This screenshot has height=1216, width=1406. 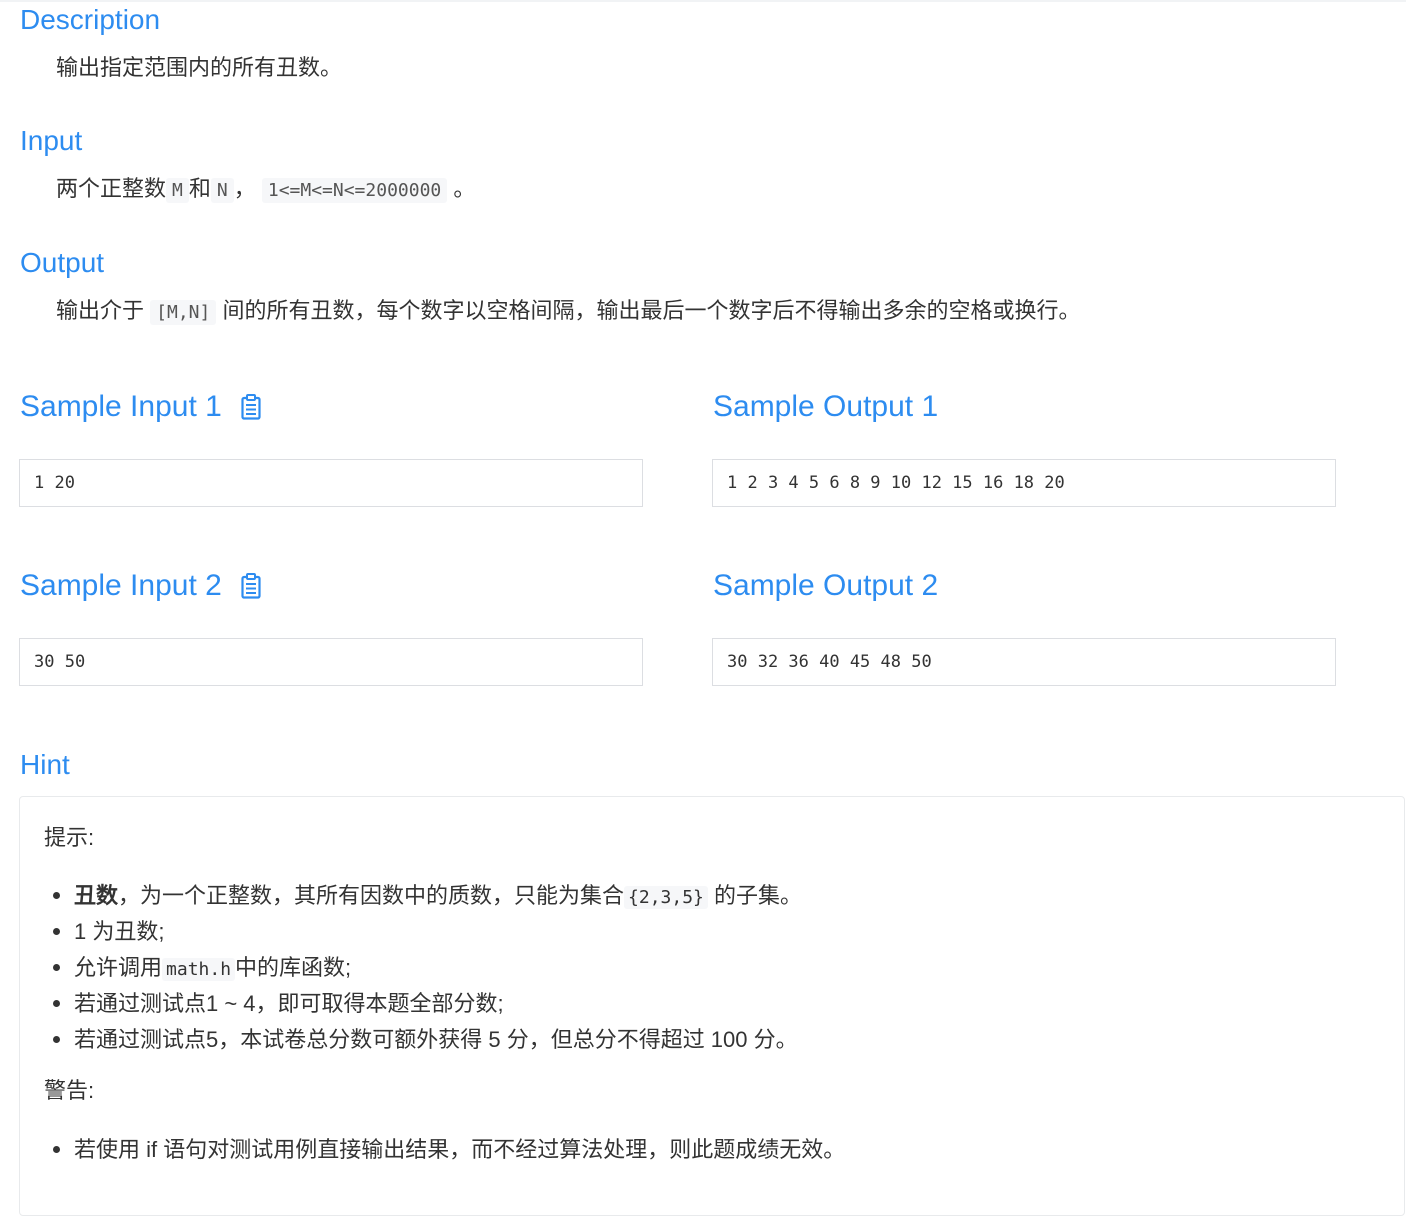 What do you see at coordinates (222, 190) in the screenshot?
I see `input-code-n: N` at bounding box center [222, 190].